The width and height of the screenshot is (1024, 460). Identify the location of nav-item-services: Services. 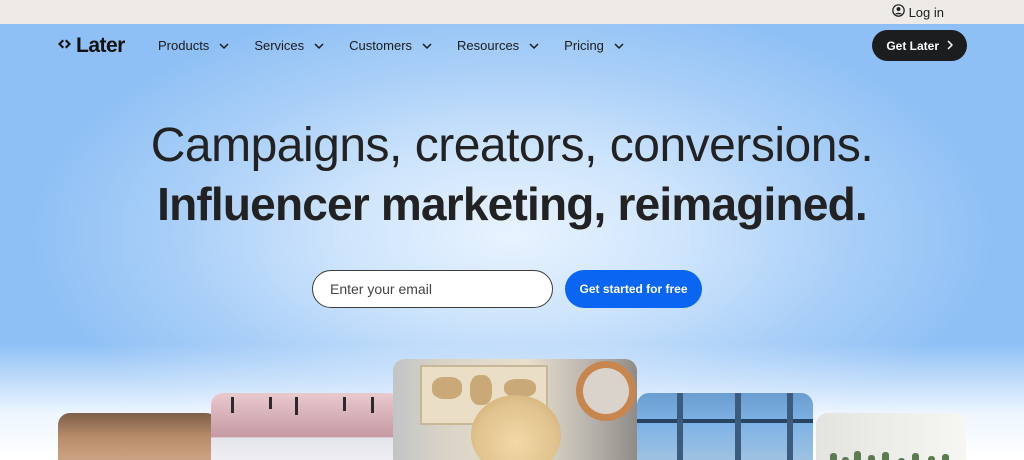
(289, 45).